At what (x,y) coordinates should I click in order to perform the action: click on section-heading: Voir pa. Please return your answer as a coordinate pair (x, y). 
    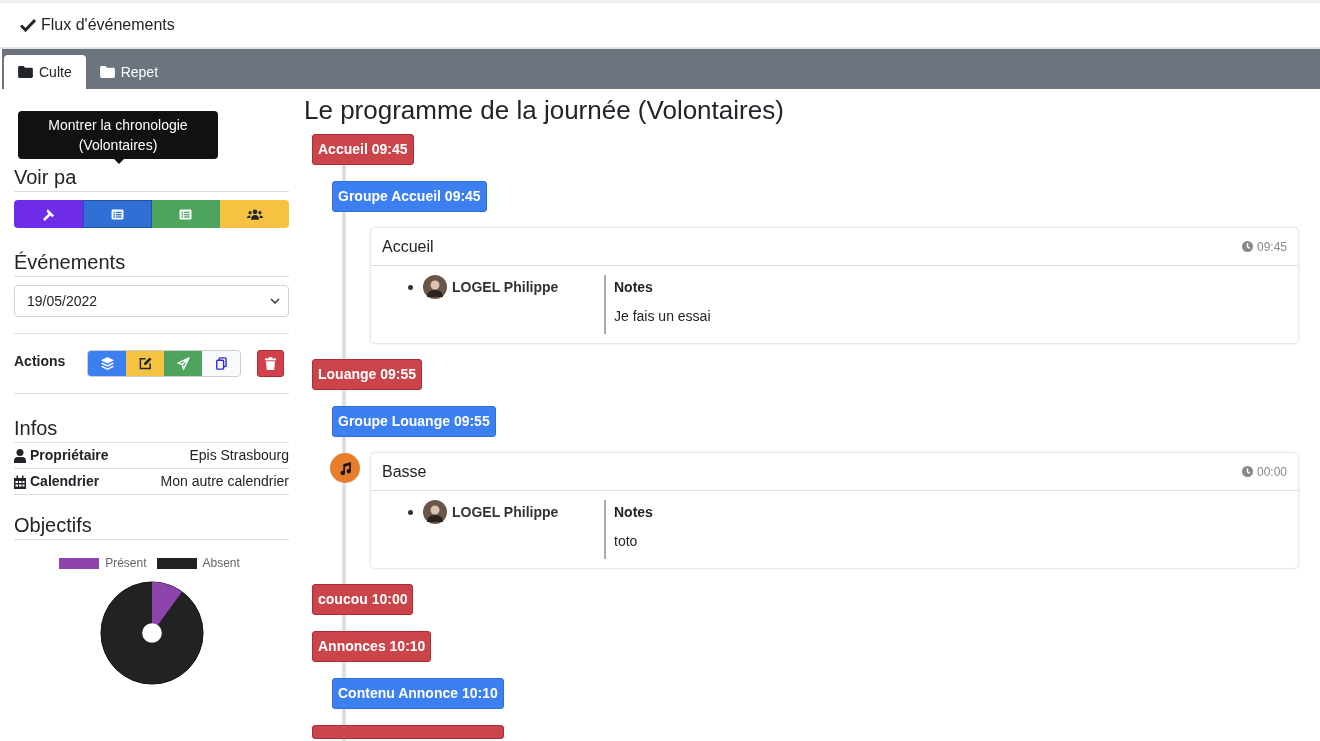
    Looking at the image, I should click on (151, 178).